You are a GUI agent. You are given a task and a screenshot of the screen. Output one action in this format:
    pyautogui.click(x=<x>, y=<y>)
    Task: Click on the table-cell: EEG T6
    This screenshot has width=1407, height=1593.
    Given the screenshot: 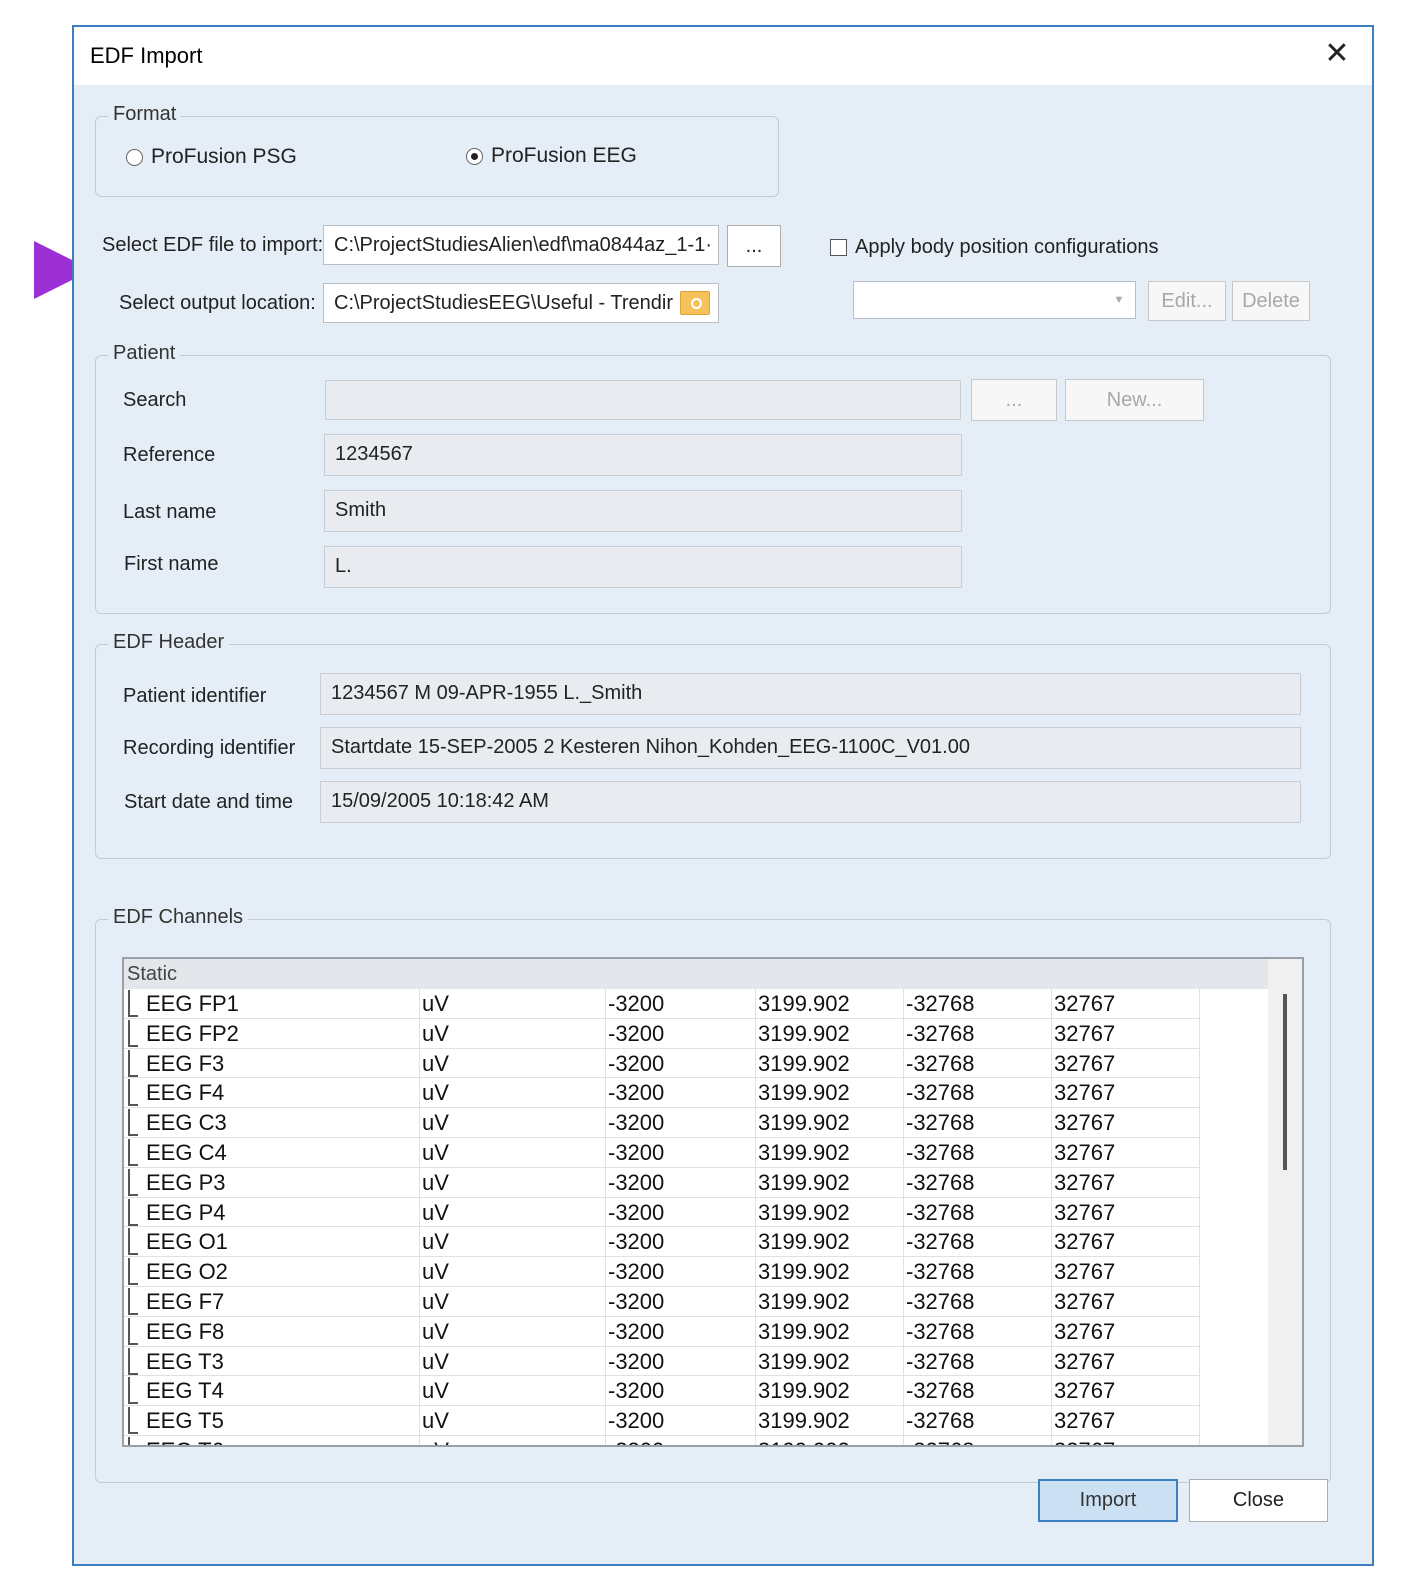 What is the action you would take?
    pyautogui.click(x=282, y=1440)
    